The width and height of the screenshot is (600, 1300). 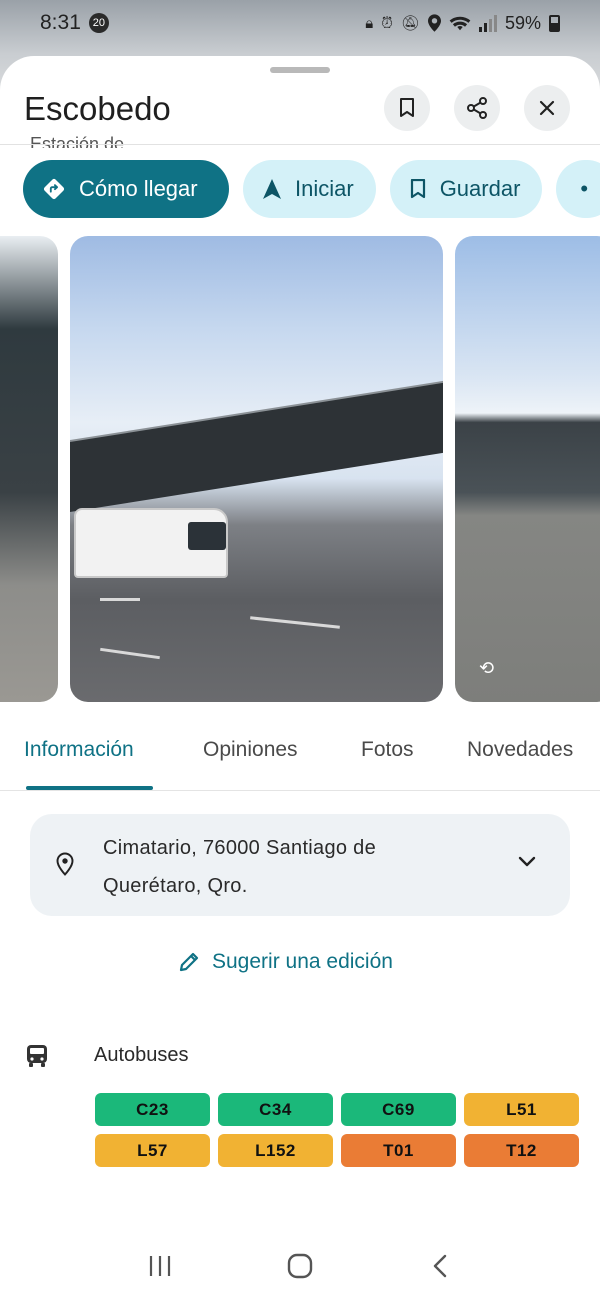 What do you see at coordinates (300, 144) in the screenshot?
I see `header-divider` at bounding box center [300, 144].